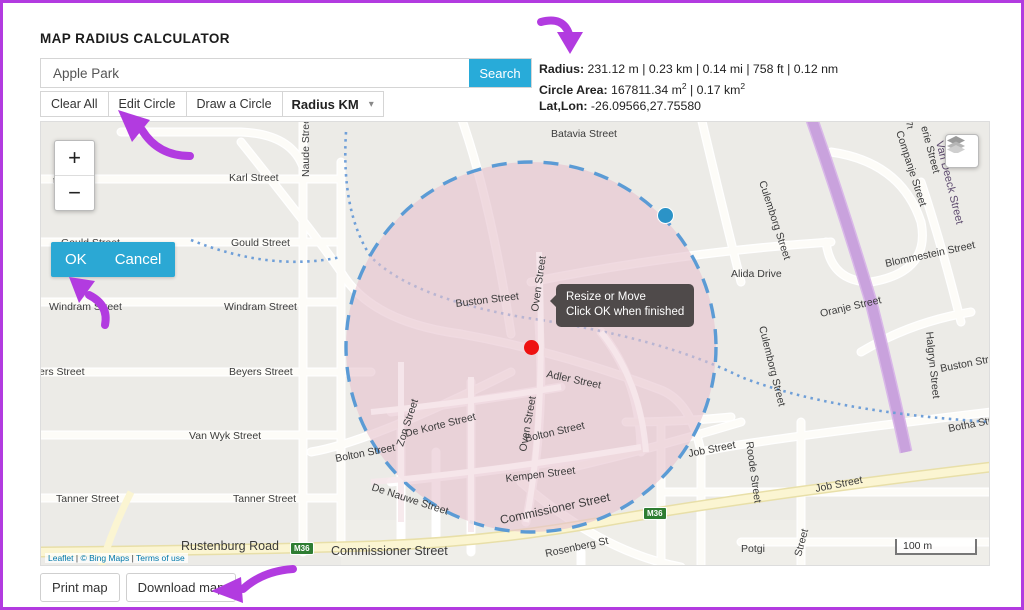 Image resolution: width=1024 pixels, height=610 pixels. I want to click on latlon-readout: Lat,Lon: -26.09566,27.75580, so click(688, 106).